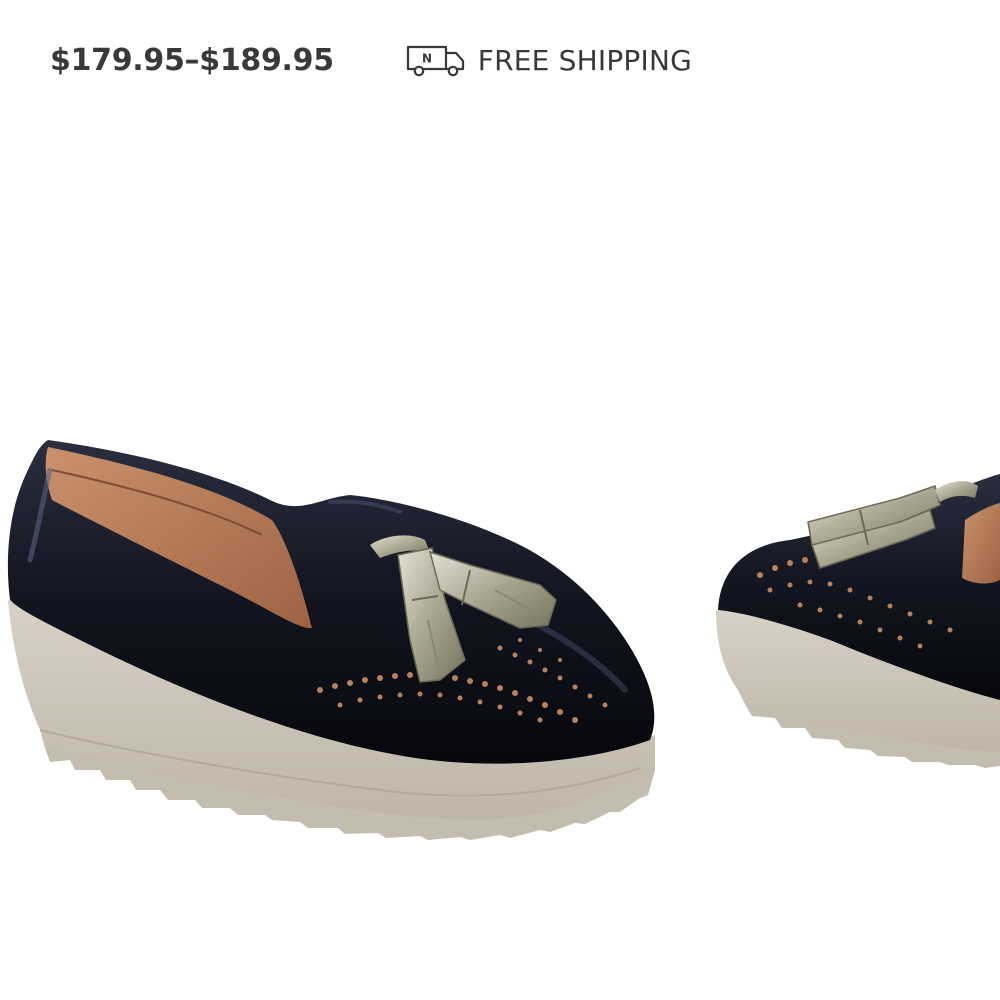 This screenshot has height=1000, width=1000. What do you see at coordinates (192, 60) in the screenshot?
I see `price-range: $179.95–$189.95` at bounding box center [192, 60].